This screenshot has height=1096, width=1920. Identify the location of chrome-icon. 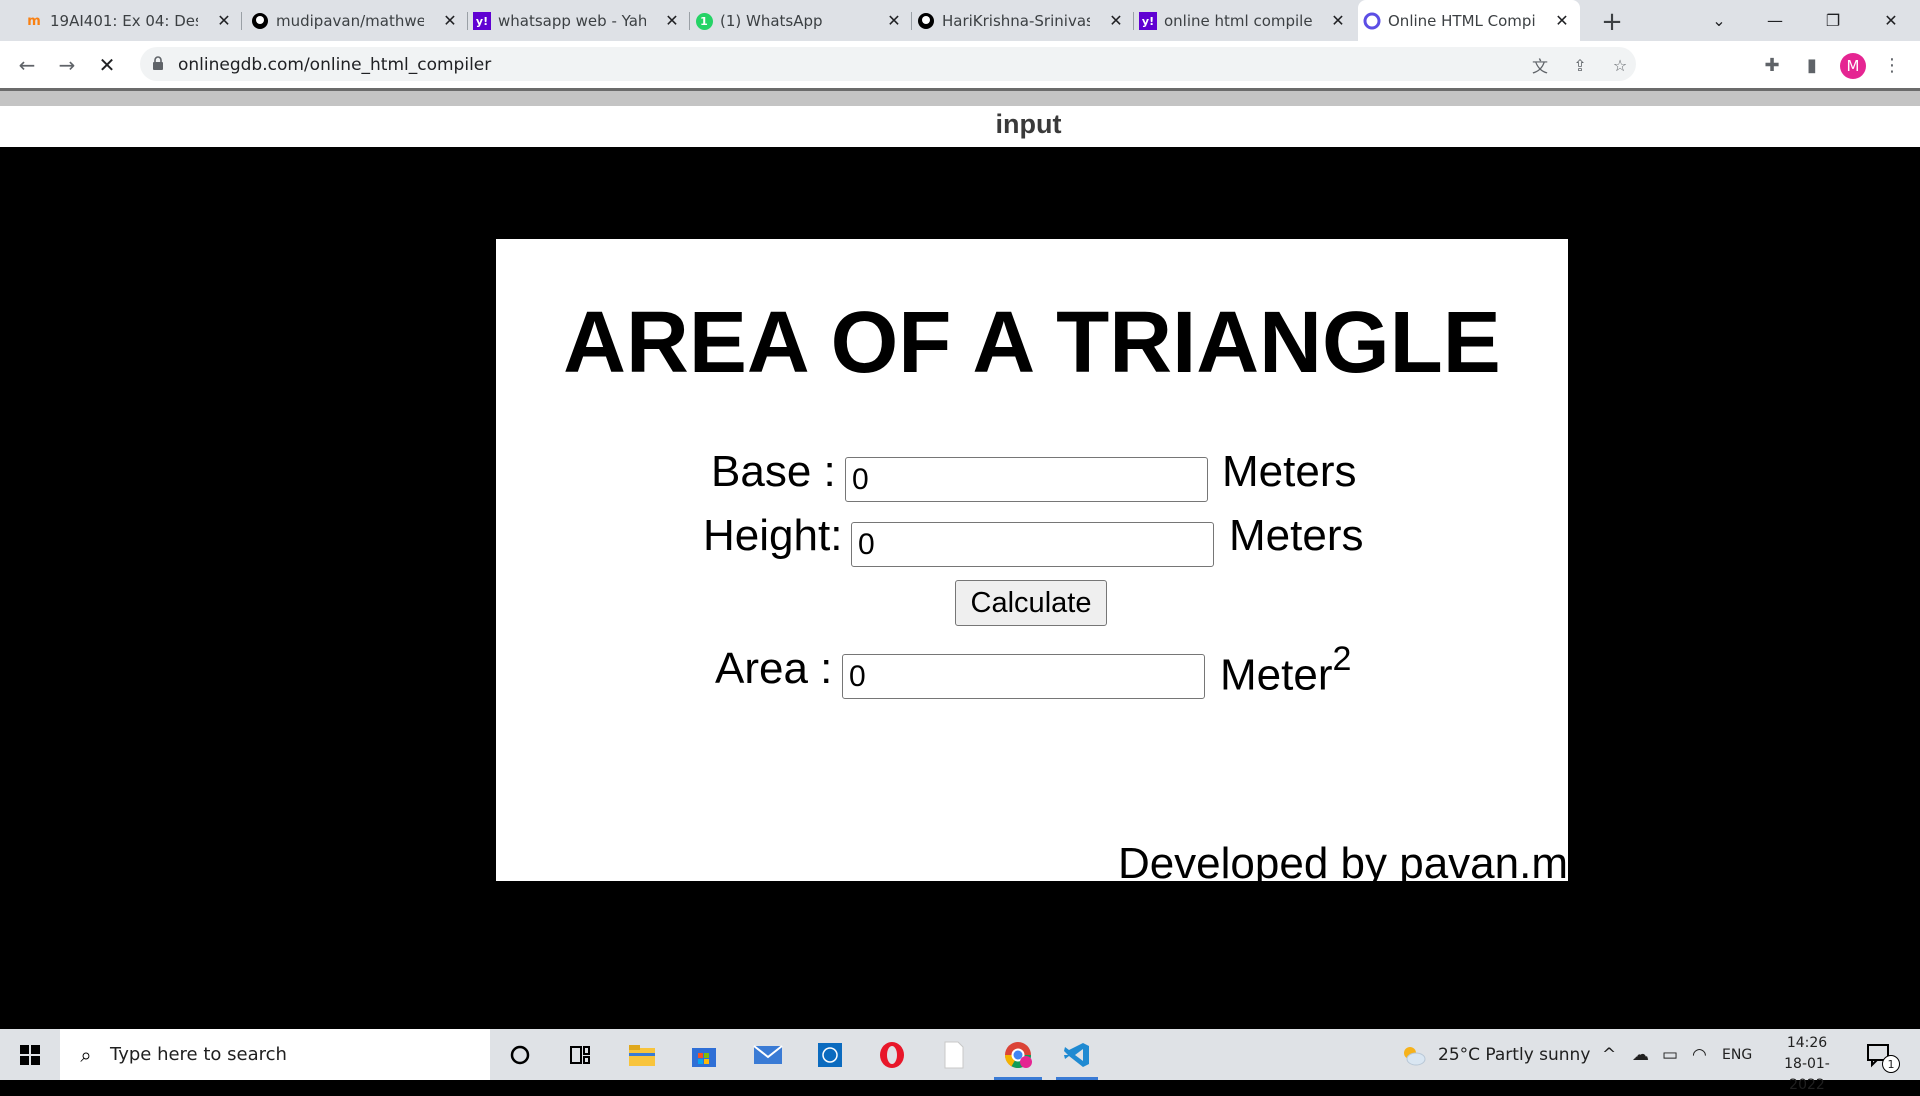
(1018, 1054).